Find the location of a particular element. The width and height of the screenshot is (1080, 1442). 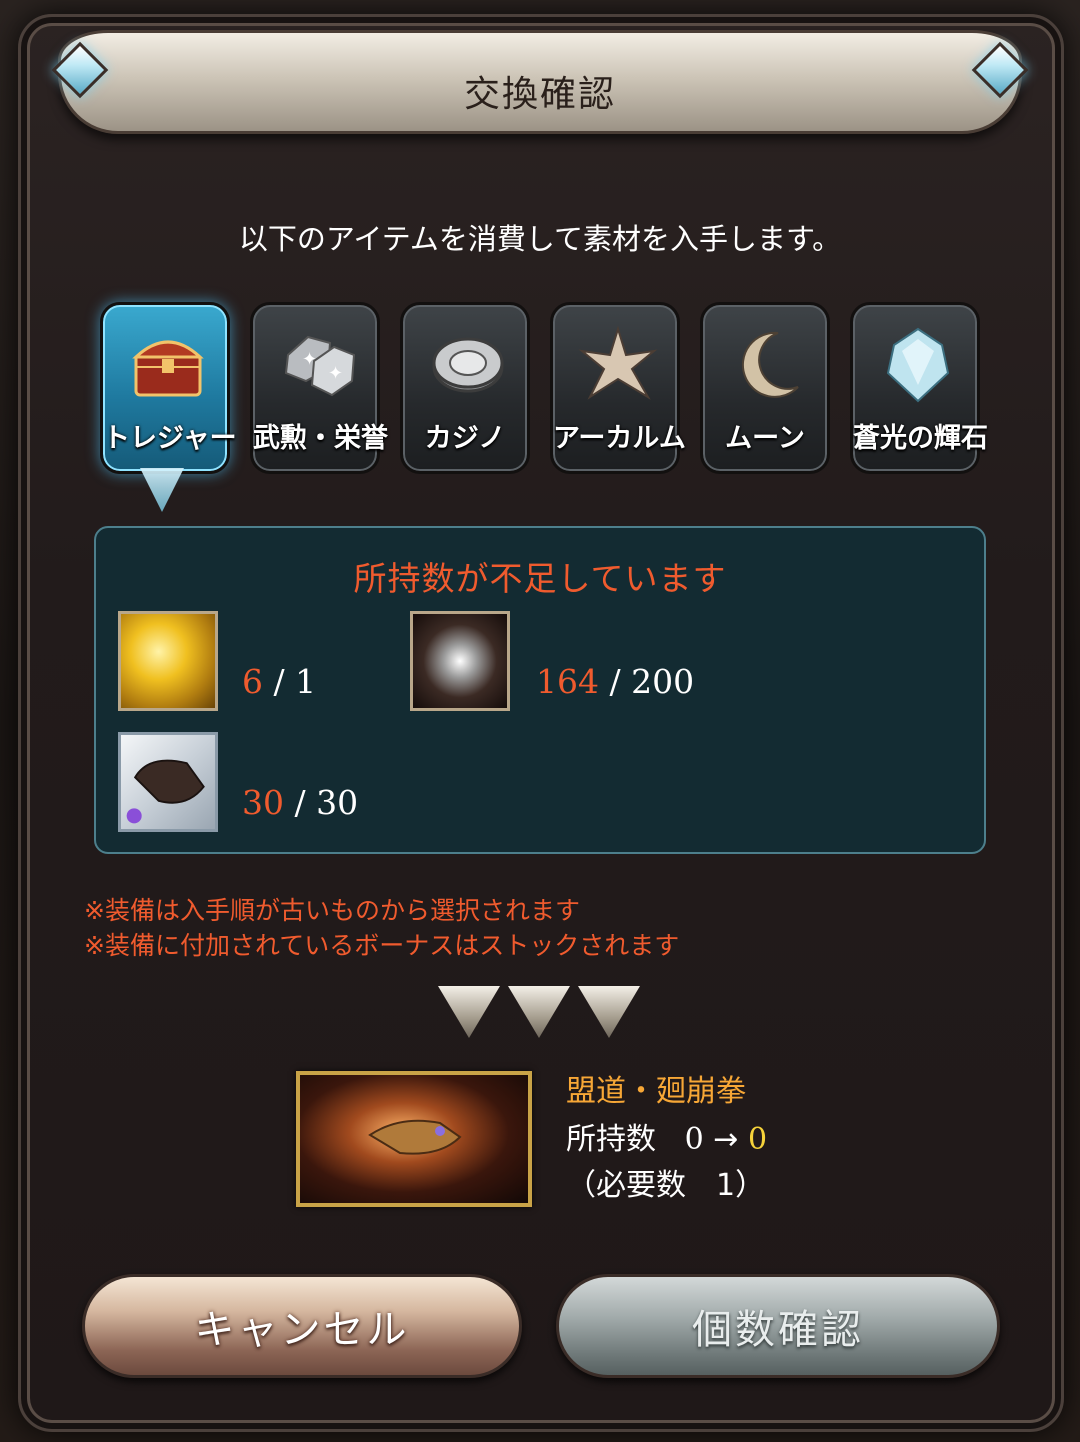

tab-crystal: 蒼光の輝石 is located at coordinates (919, 388).